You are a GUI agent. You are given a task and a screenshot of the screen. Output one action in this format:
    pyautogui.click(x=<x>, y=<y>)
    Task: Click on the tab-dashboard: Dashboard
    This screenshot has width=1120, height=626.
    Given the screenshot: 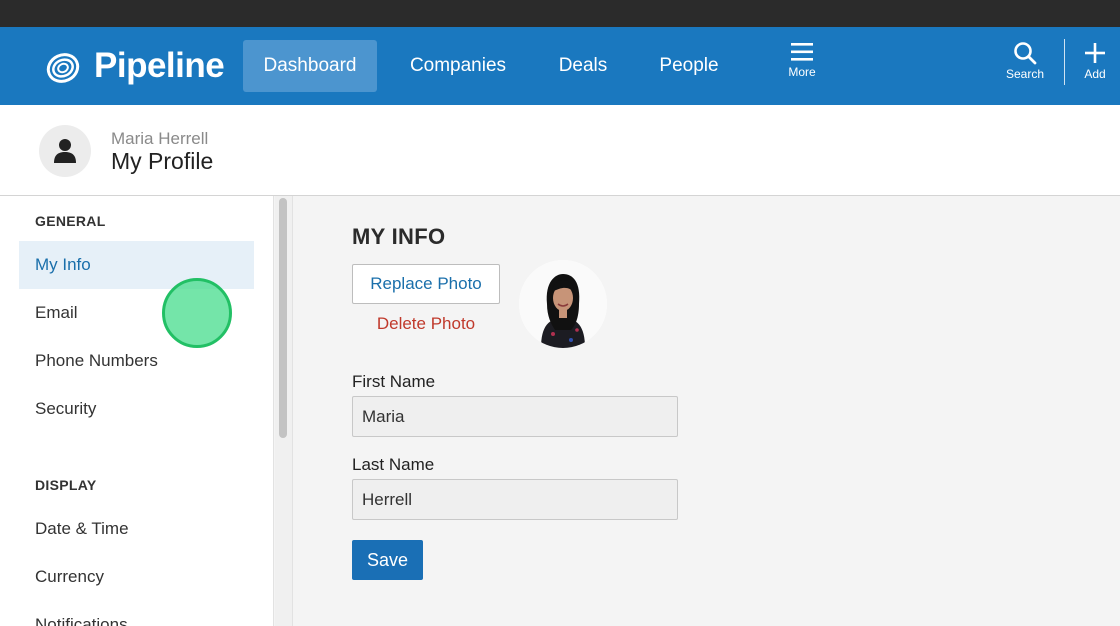 What is the action you would take?
    pyautogui.click(x=310, y=66)
    